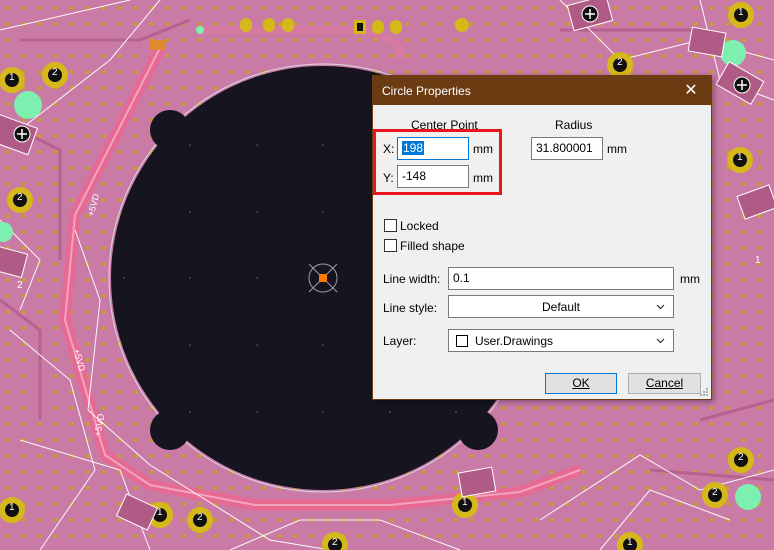 The height and width of the screenshot is (550, 774). What do you see at coordinates (426, 91) in the screenshot?
I see `dialog-title: Circle Properties` at bounding box center [426, 91].